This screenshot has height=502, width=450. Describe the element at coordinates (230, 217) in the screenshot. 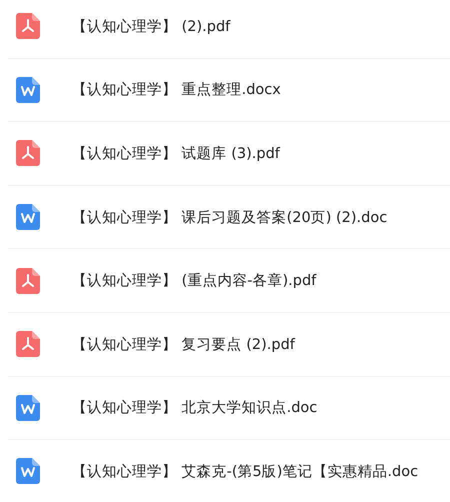

I see `file-name: 【认知心理学】 课后习题及答案(20页) (2).doc` at that location.